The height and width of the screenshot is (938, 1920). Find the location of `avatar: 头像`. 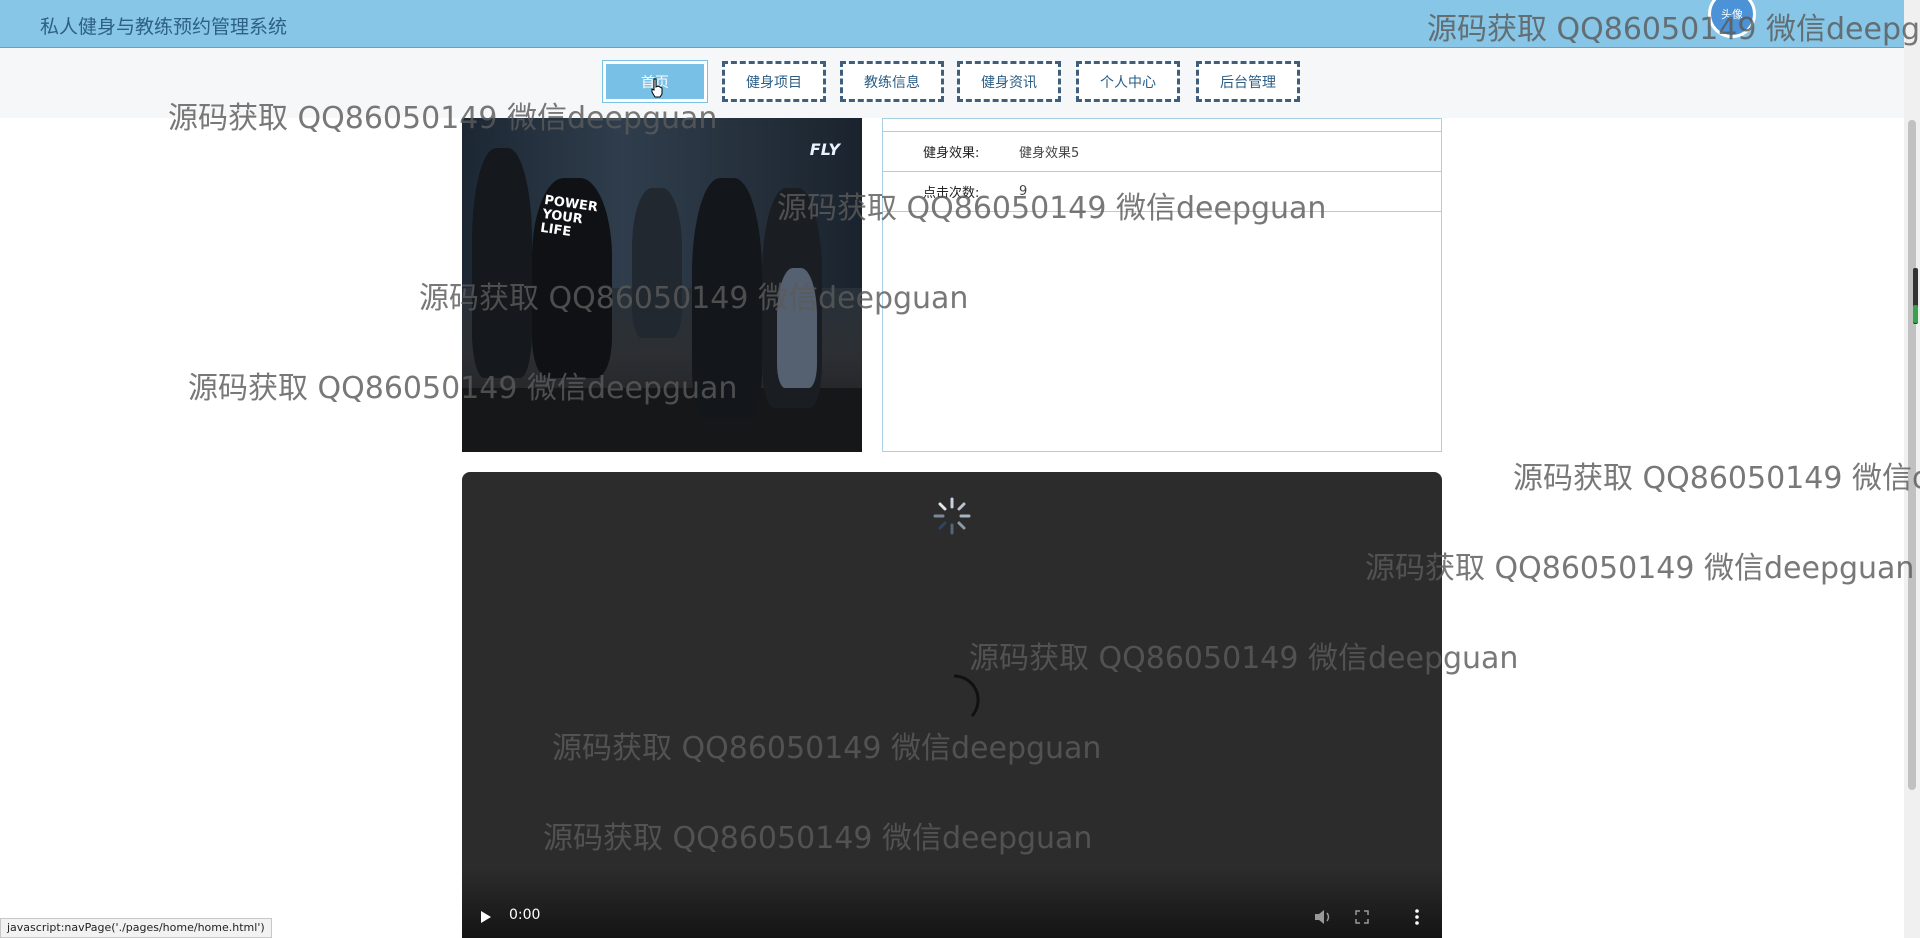

avatar: 头像 is located at coordinates (1732, 19).